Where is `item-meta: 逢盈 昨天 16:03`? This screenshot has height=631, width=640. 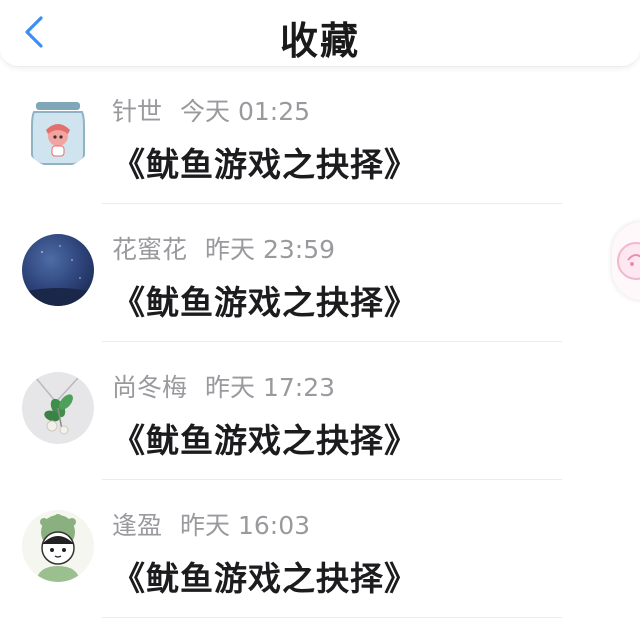 item-meta: 逢盈 昨天 16:03 is located at coordinates (211, 524).